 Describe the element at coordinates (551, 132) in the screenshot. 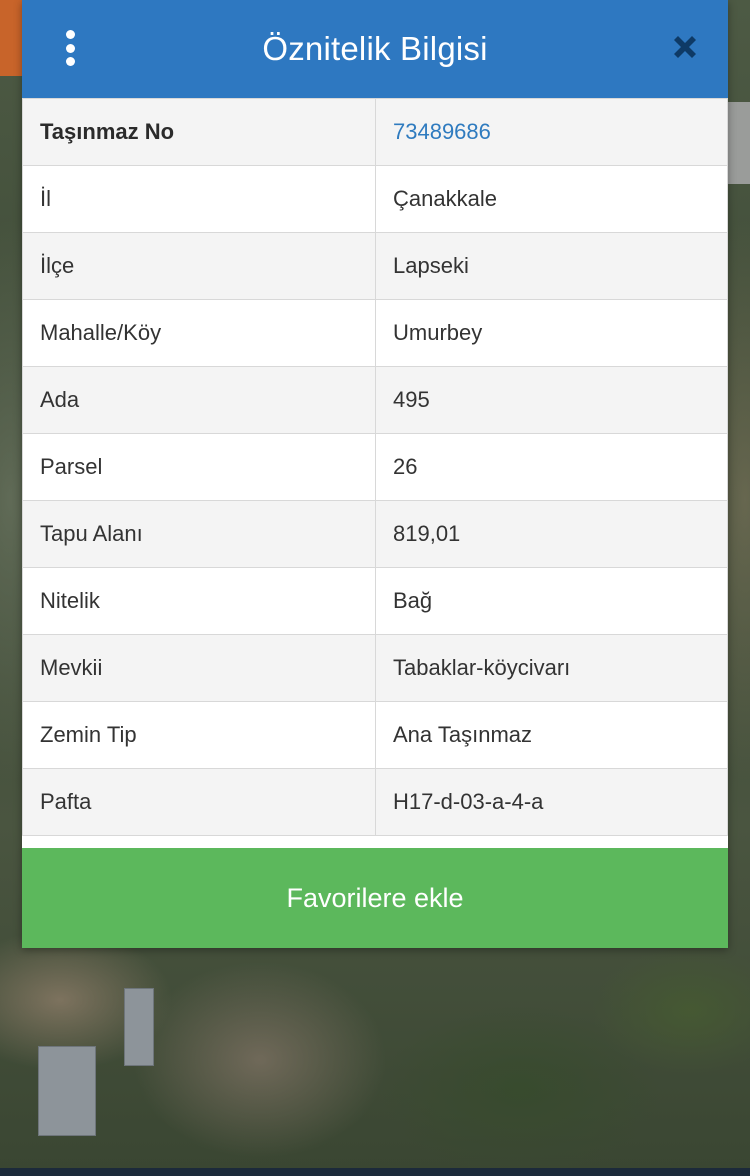

I see `parcel-number-link: 73489686` at that location.